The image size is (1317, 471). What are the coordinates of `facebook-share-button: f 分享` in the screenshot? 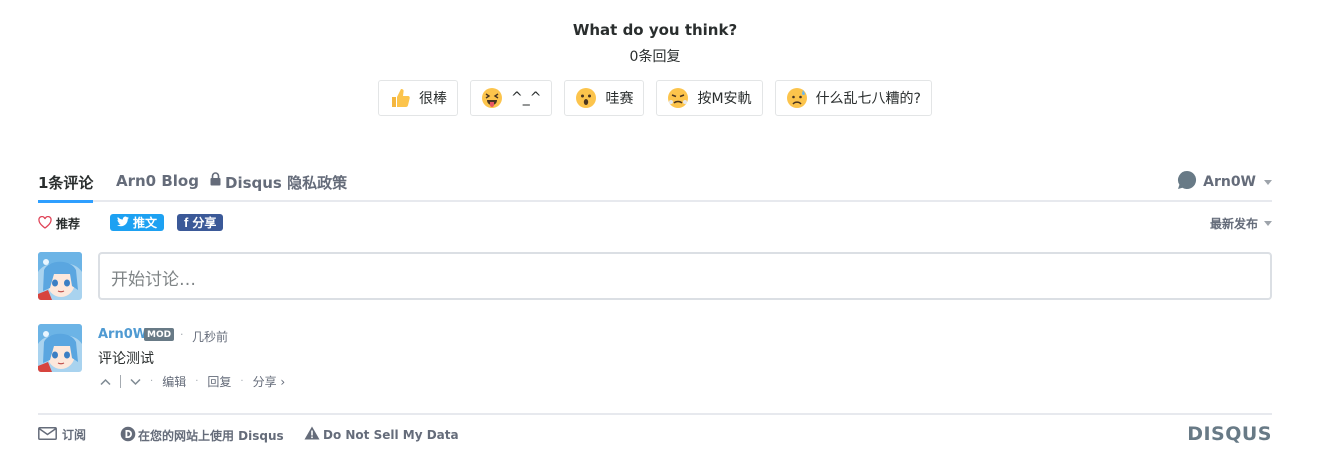 It's located at (200, 222).